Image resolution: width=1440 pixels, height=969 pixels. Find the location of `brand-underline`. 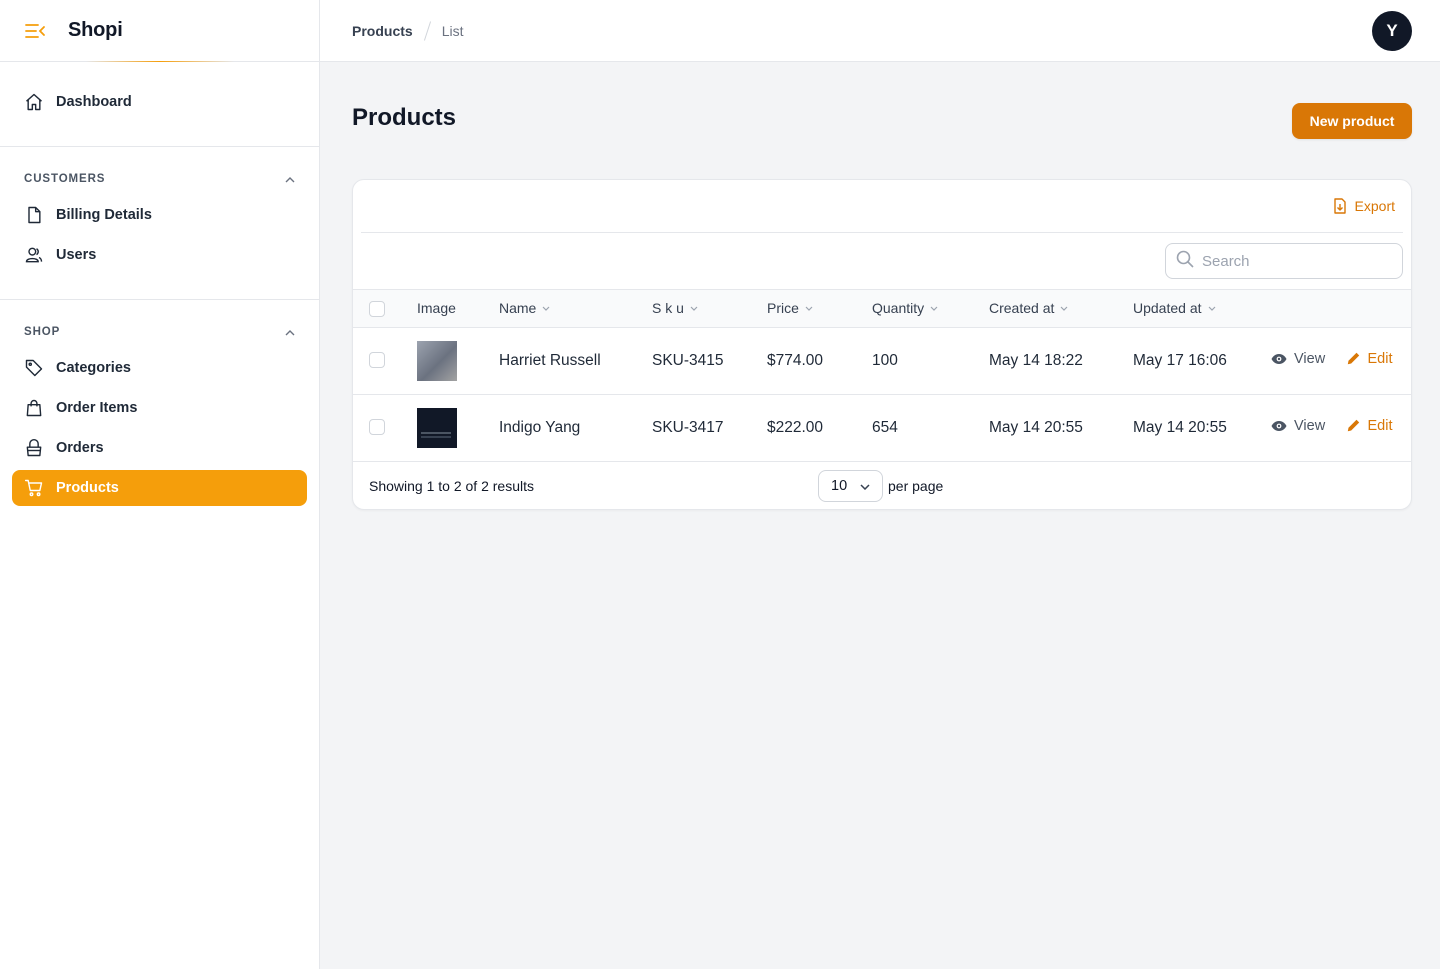

brand-underline is located at coordinates (160, 61).